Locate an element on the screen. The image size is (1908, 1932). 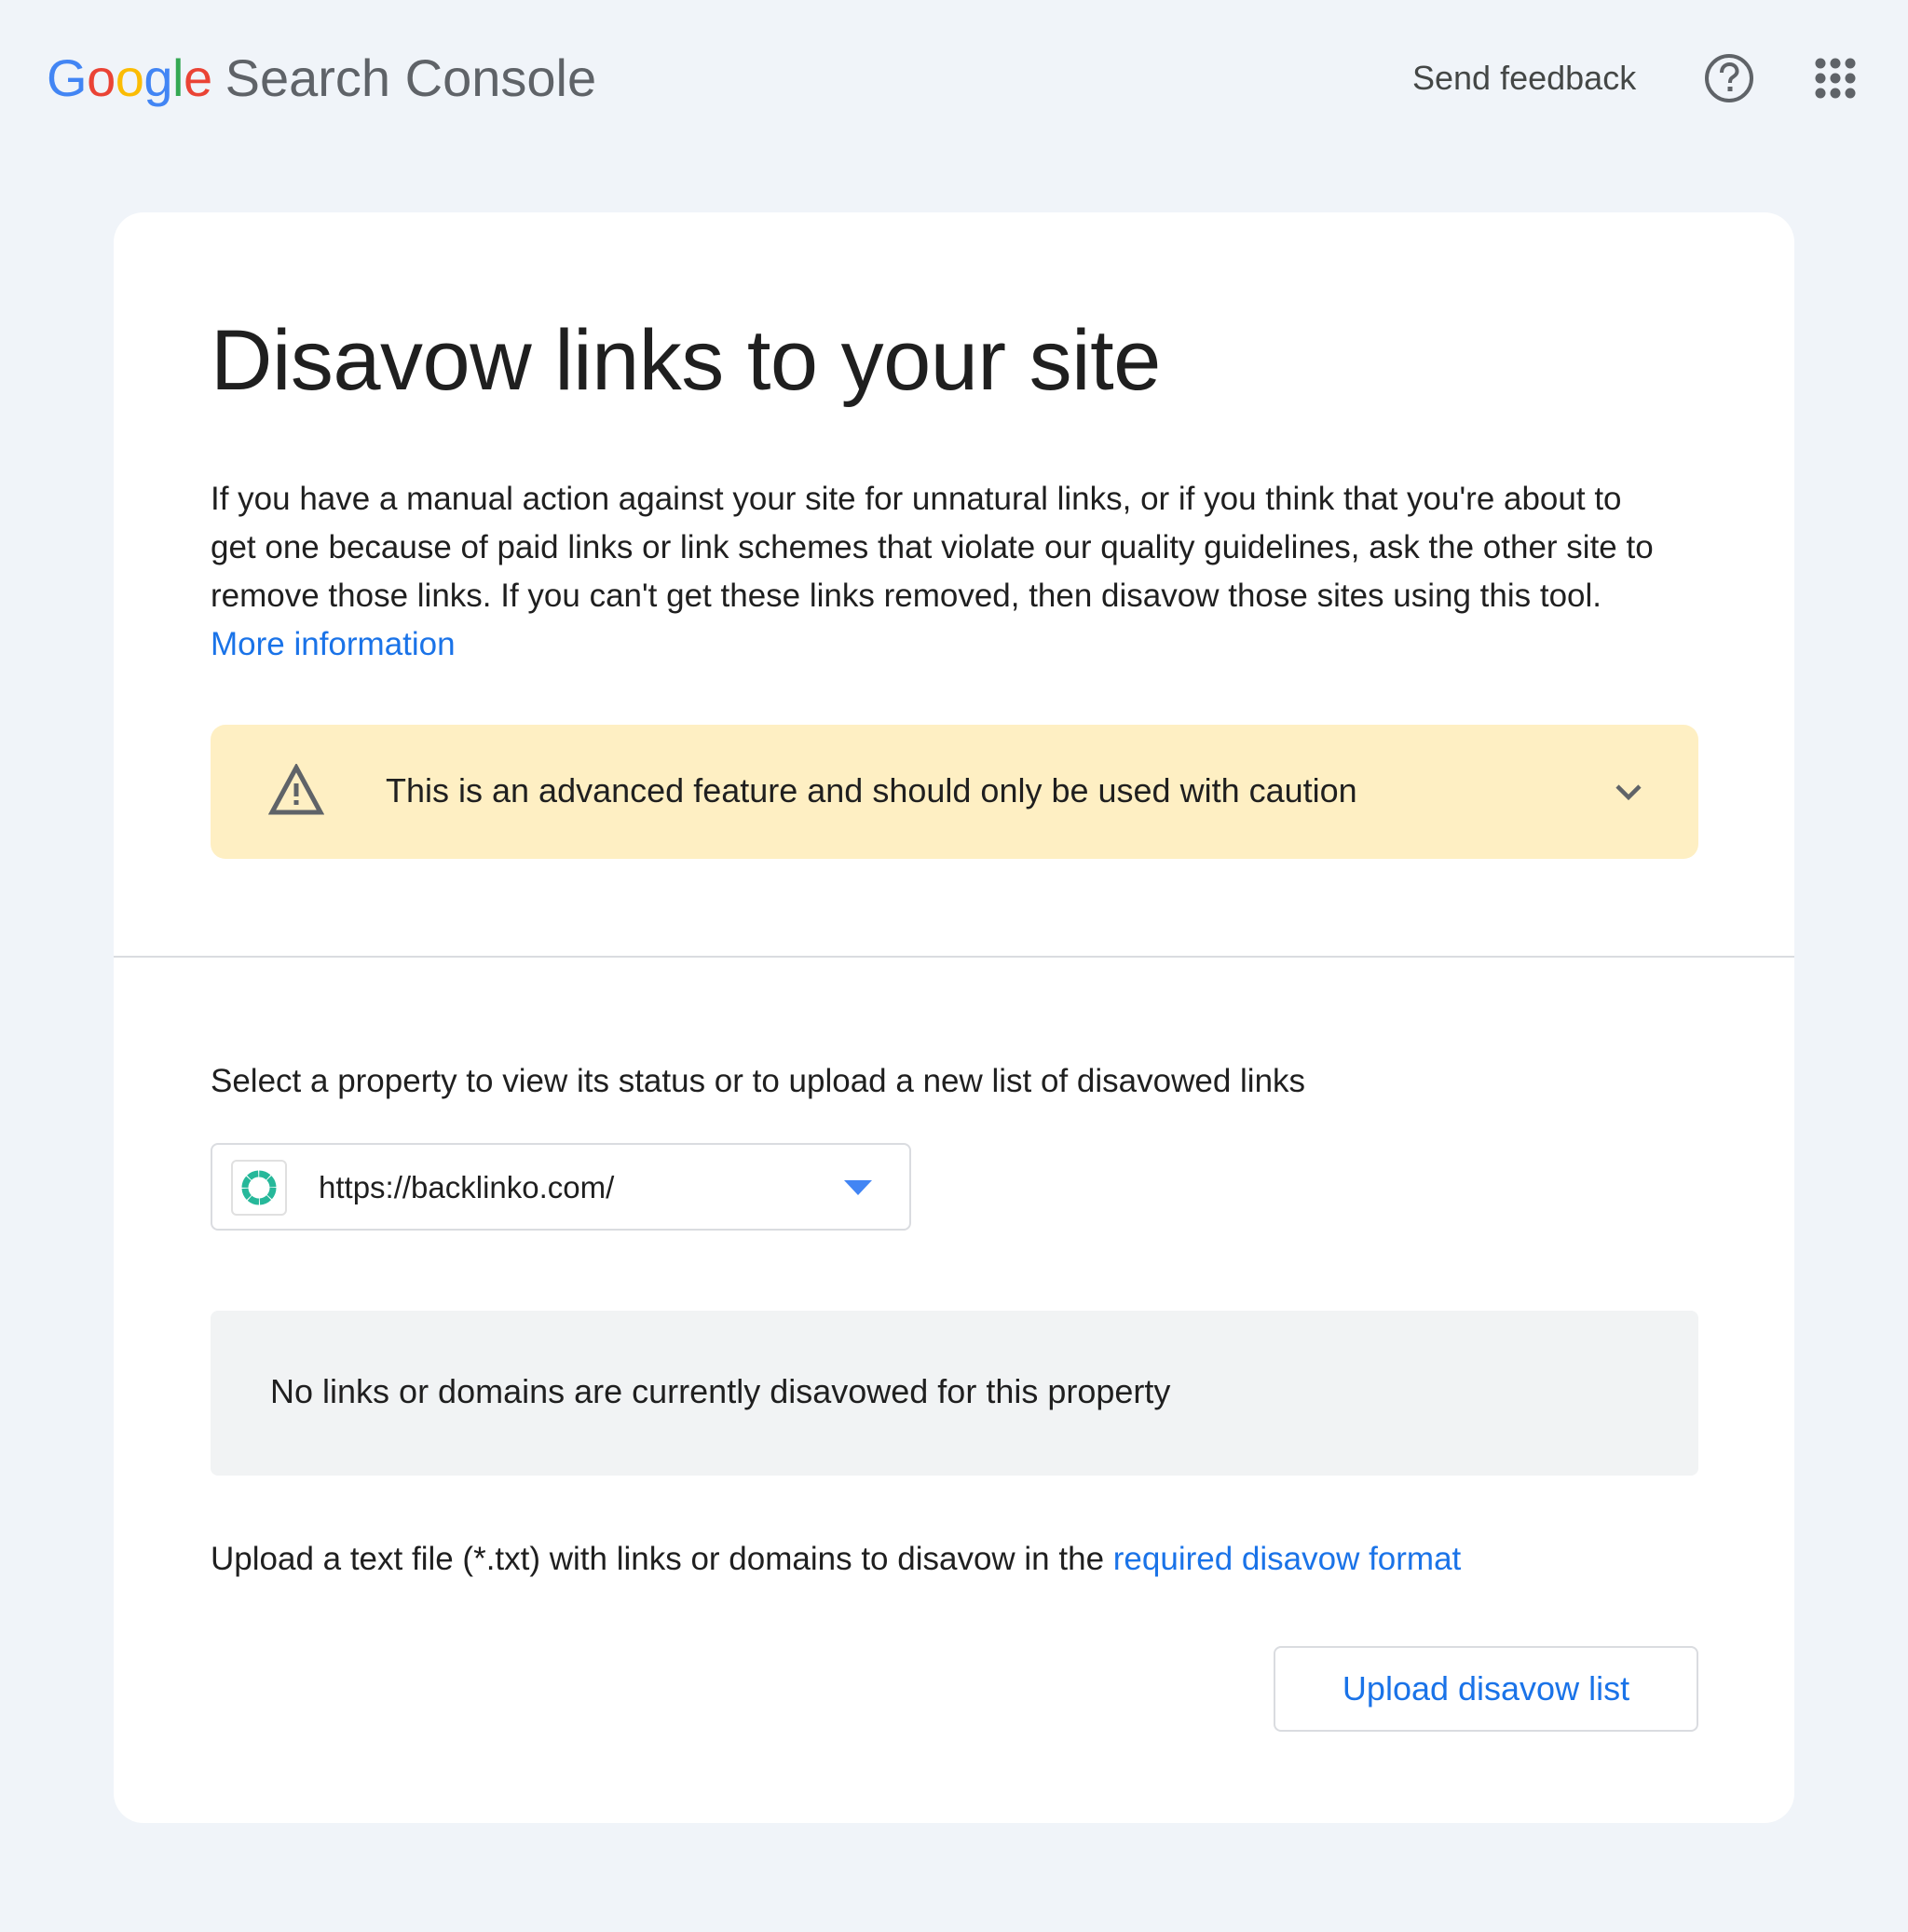
top-bar: Google Search Console Send feedback is located at coordinates (954, 79).